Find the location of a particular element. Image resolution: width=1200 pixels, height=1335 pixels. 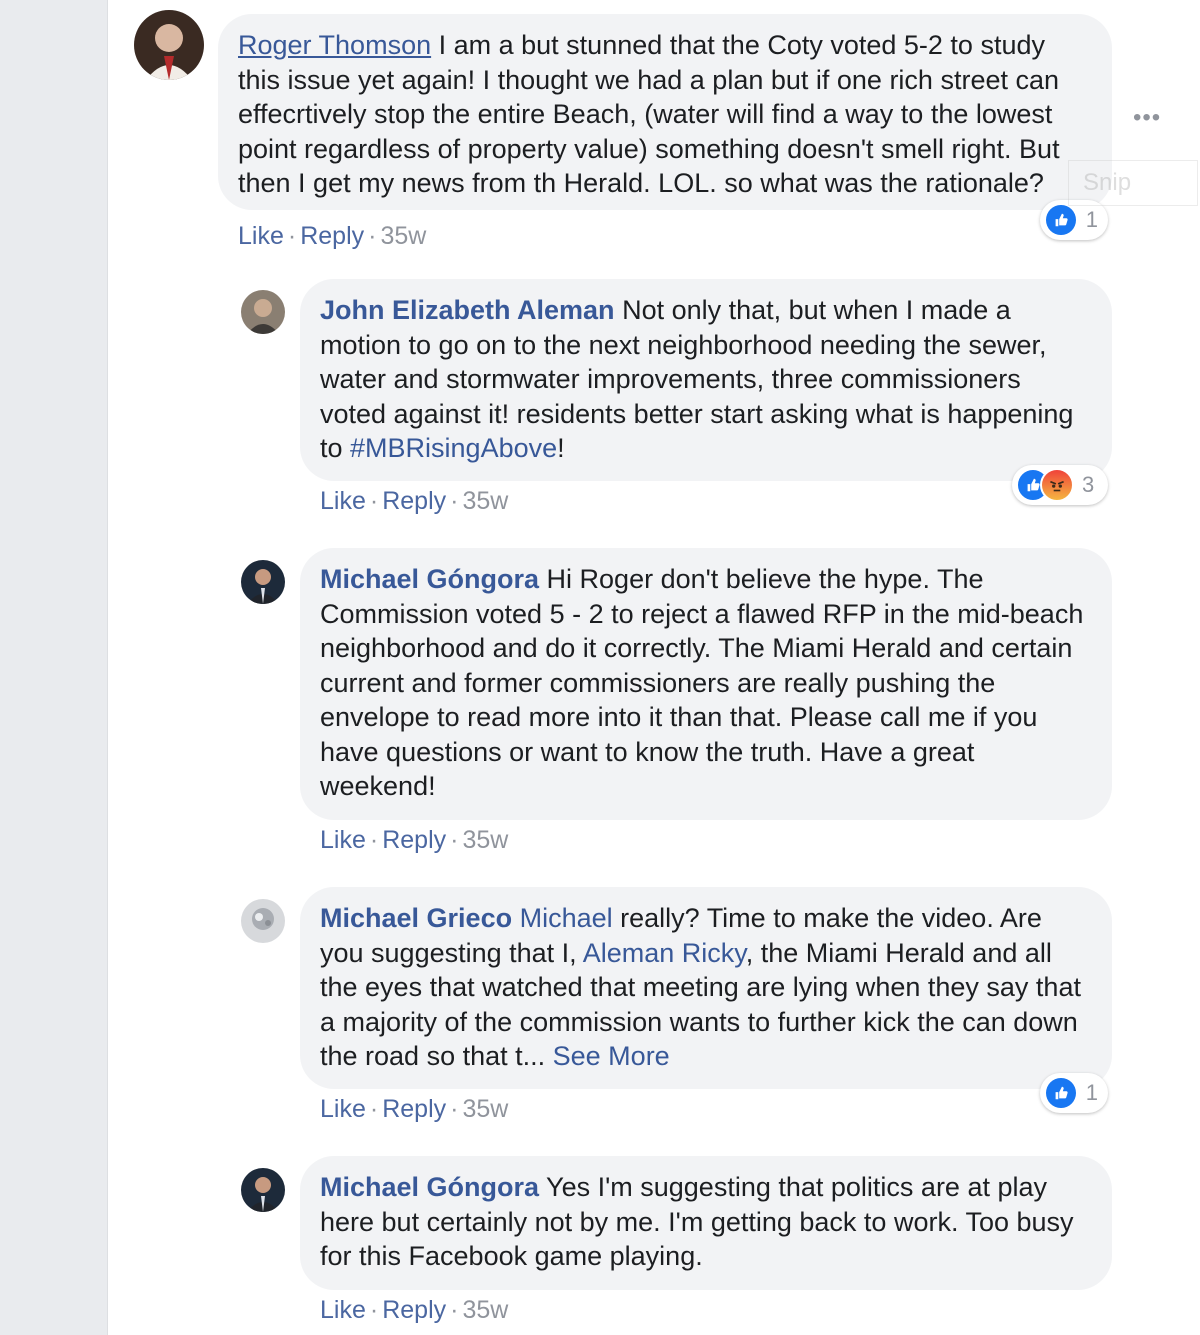

angry-reaction-icon is located at coordinates (1057, 485).